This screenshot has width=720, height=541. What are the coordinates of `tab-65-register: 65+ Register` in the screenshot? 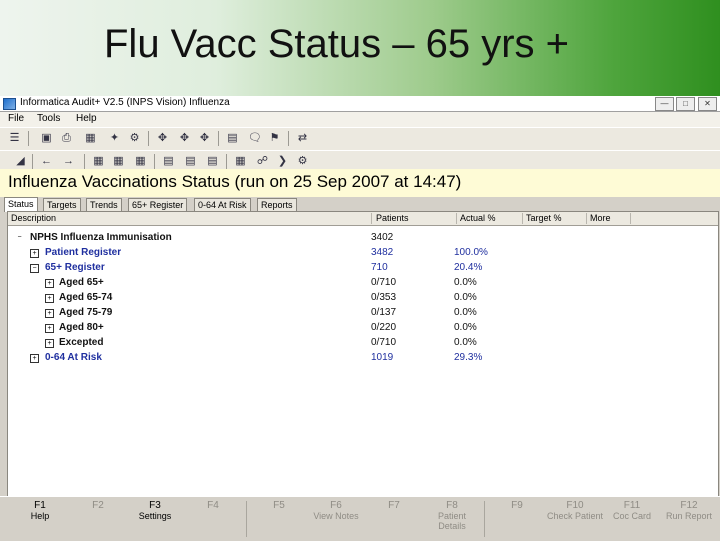 It's located at (158, 204).